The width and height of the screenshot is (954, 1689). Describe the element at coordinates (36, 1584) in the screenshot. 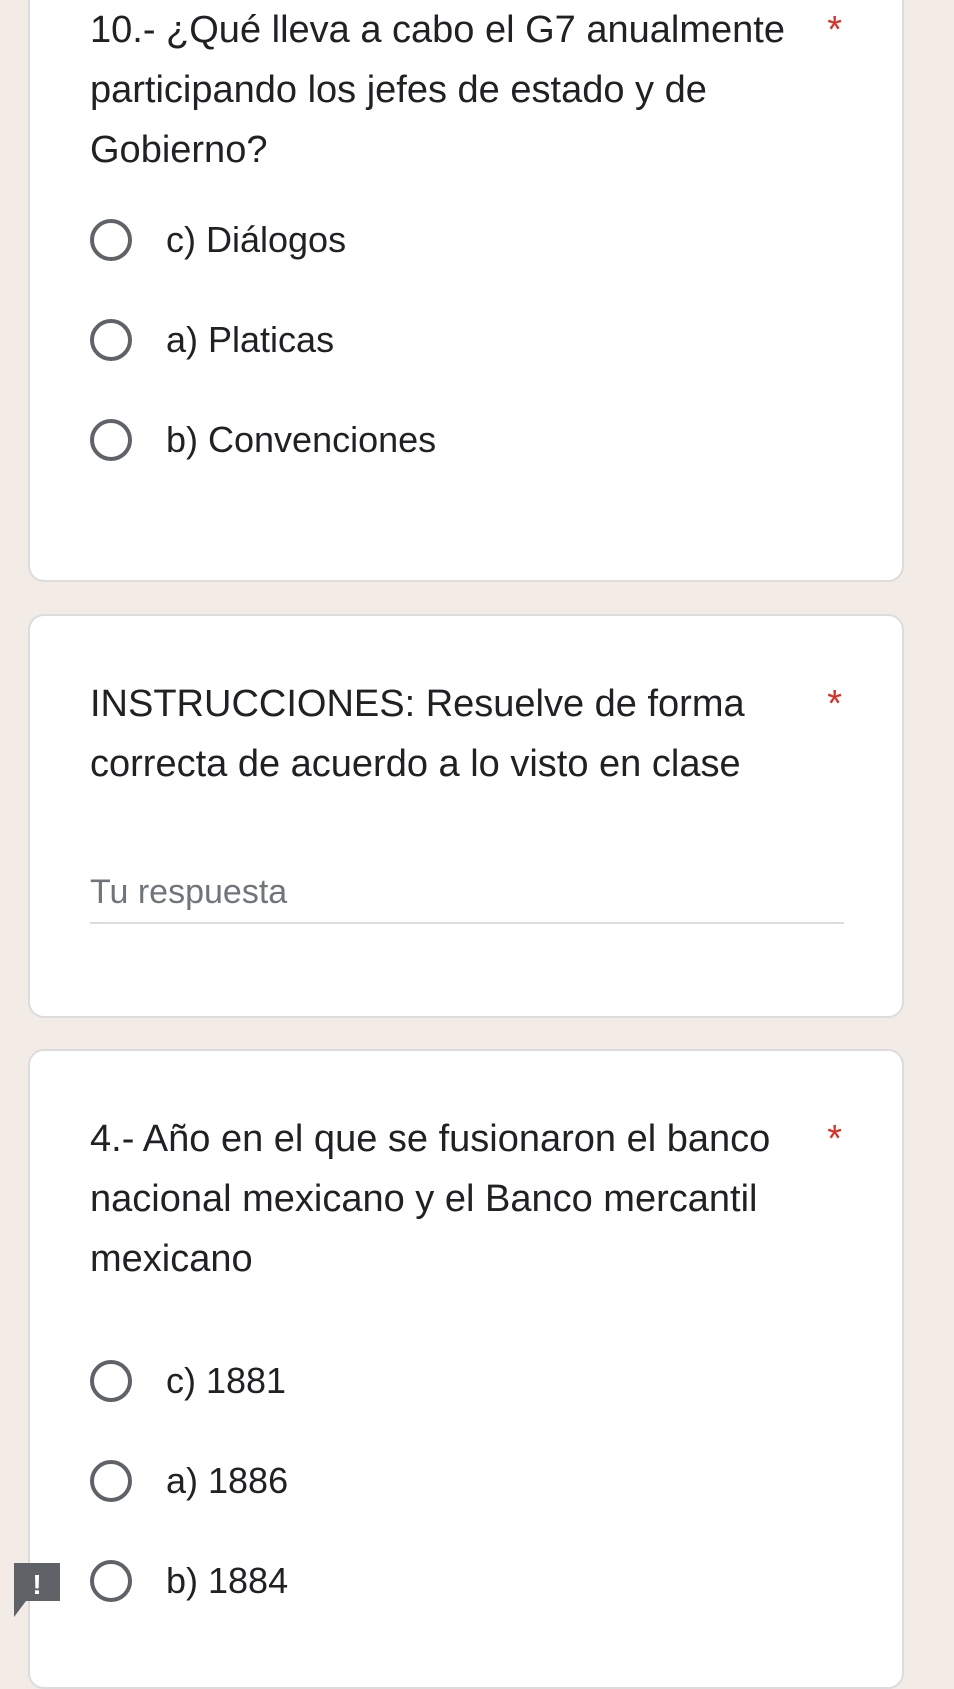

I see `report-symbol: !` at that location.